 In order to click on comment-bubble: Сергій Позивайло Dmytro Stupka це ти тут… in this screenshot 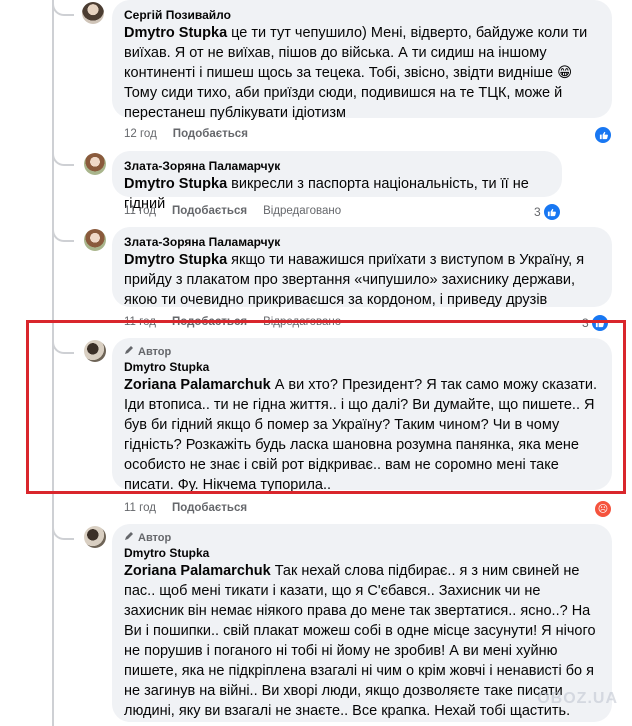, I will do `click(362, 60)`.